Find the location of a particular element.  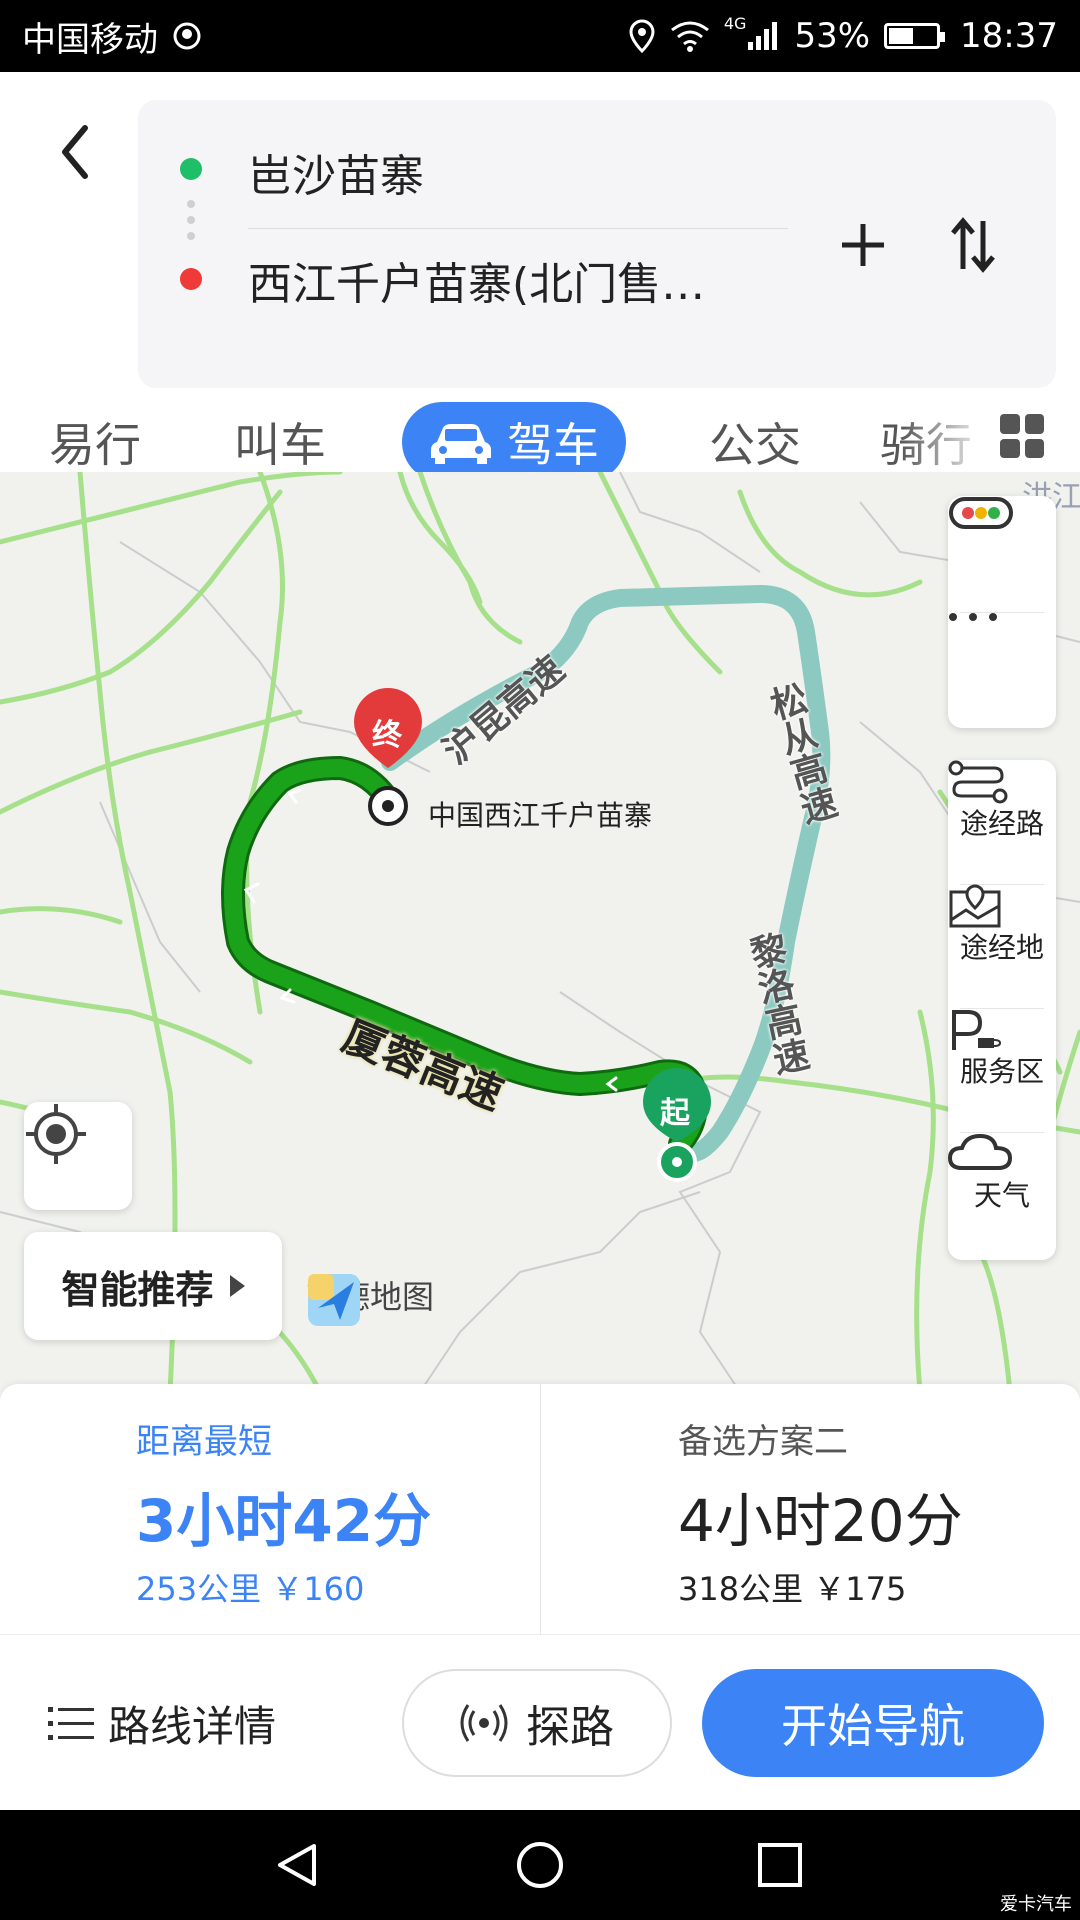

divider is located at coordinates (518, 228).